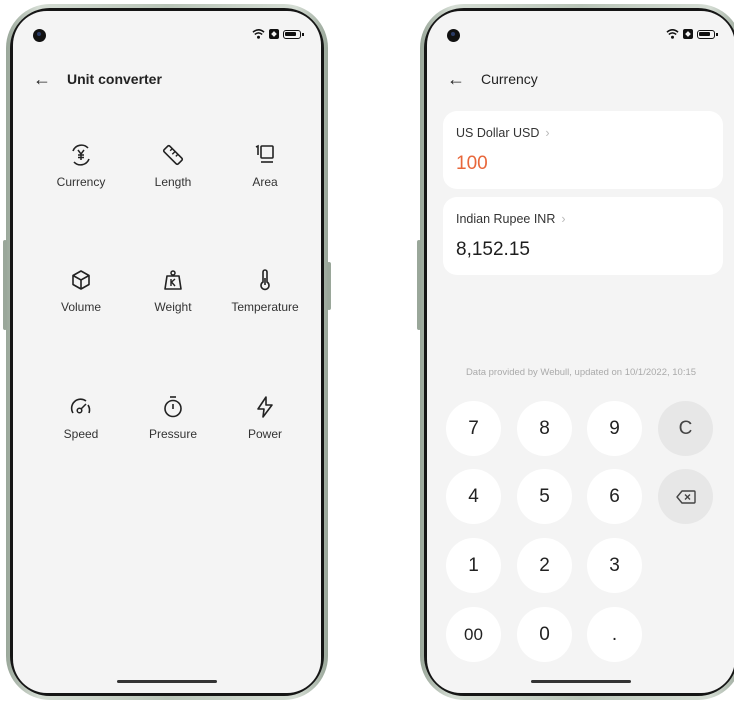 The width and height of the screenshot is (734, 706). I want to click on to-amount: 8,152.15, so click(493, 249).